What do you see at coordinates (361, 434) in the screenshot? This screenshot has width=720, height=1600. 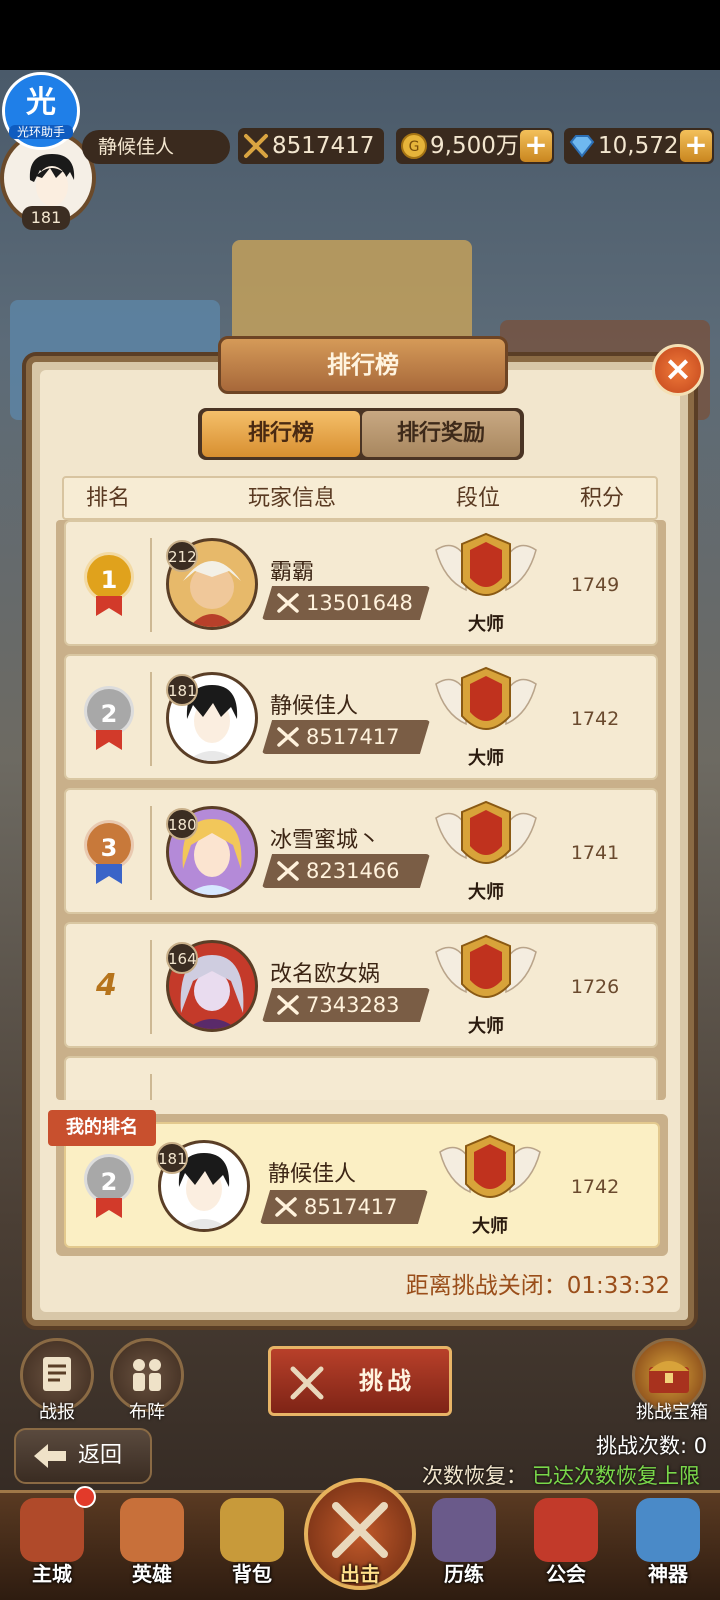 I see `tab-bar: 排行榜 排行奖励` at bounding box center [361, 434].